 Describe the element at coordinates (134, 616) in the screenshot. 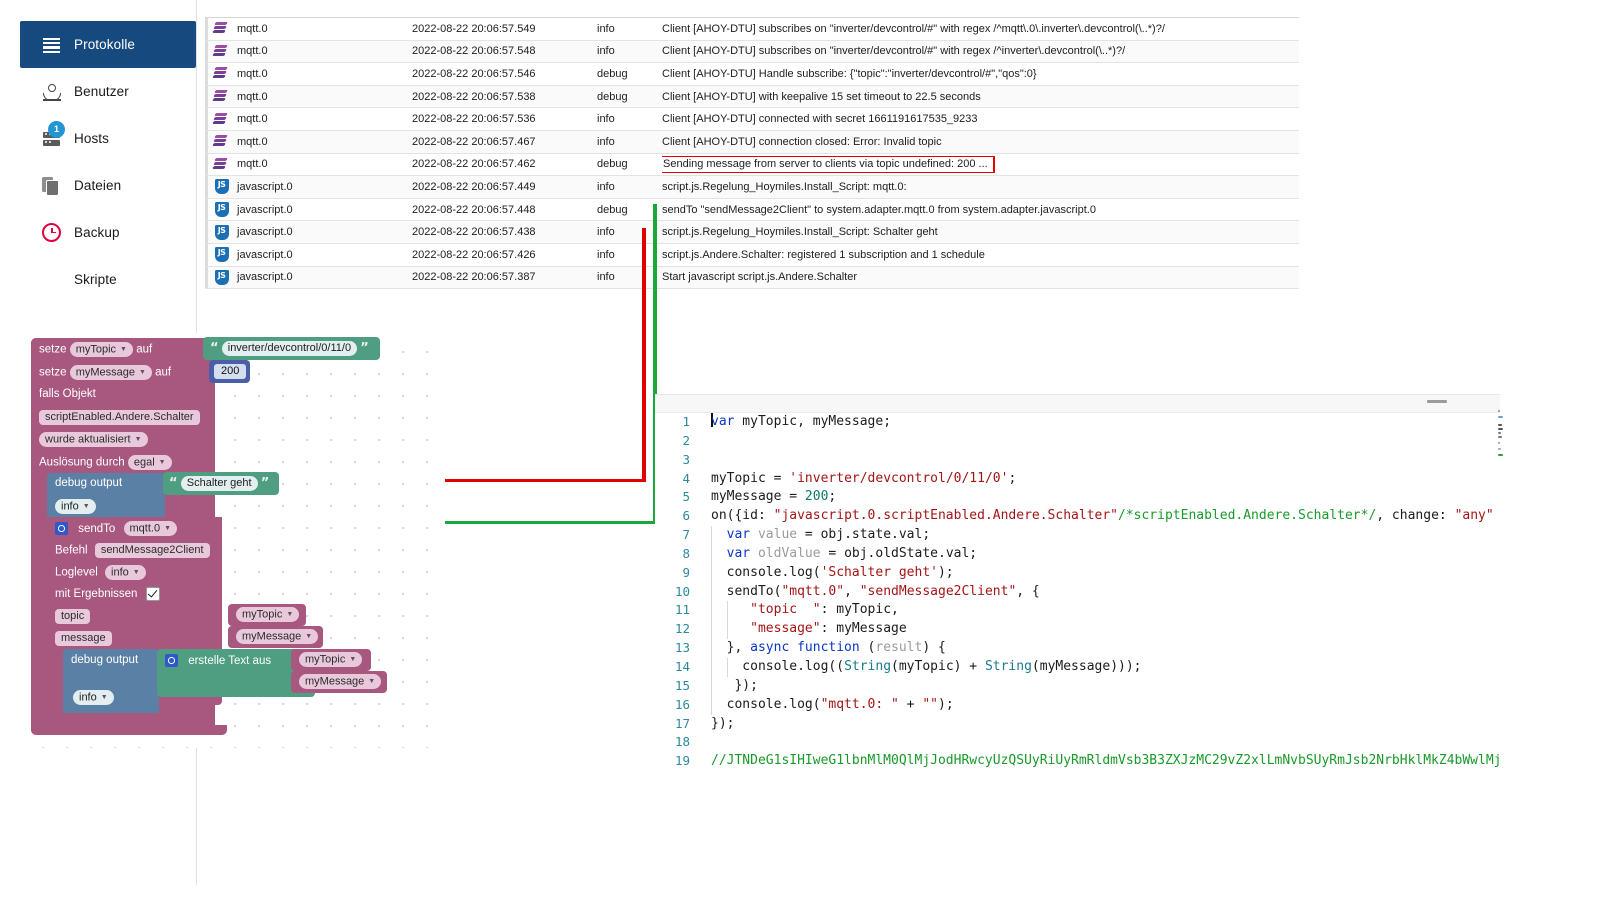

I see `block-sendto-arg1: topic` at that location.